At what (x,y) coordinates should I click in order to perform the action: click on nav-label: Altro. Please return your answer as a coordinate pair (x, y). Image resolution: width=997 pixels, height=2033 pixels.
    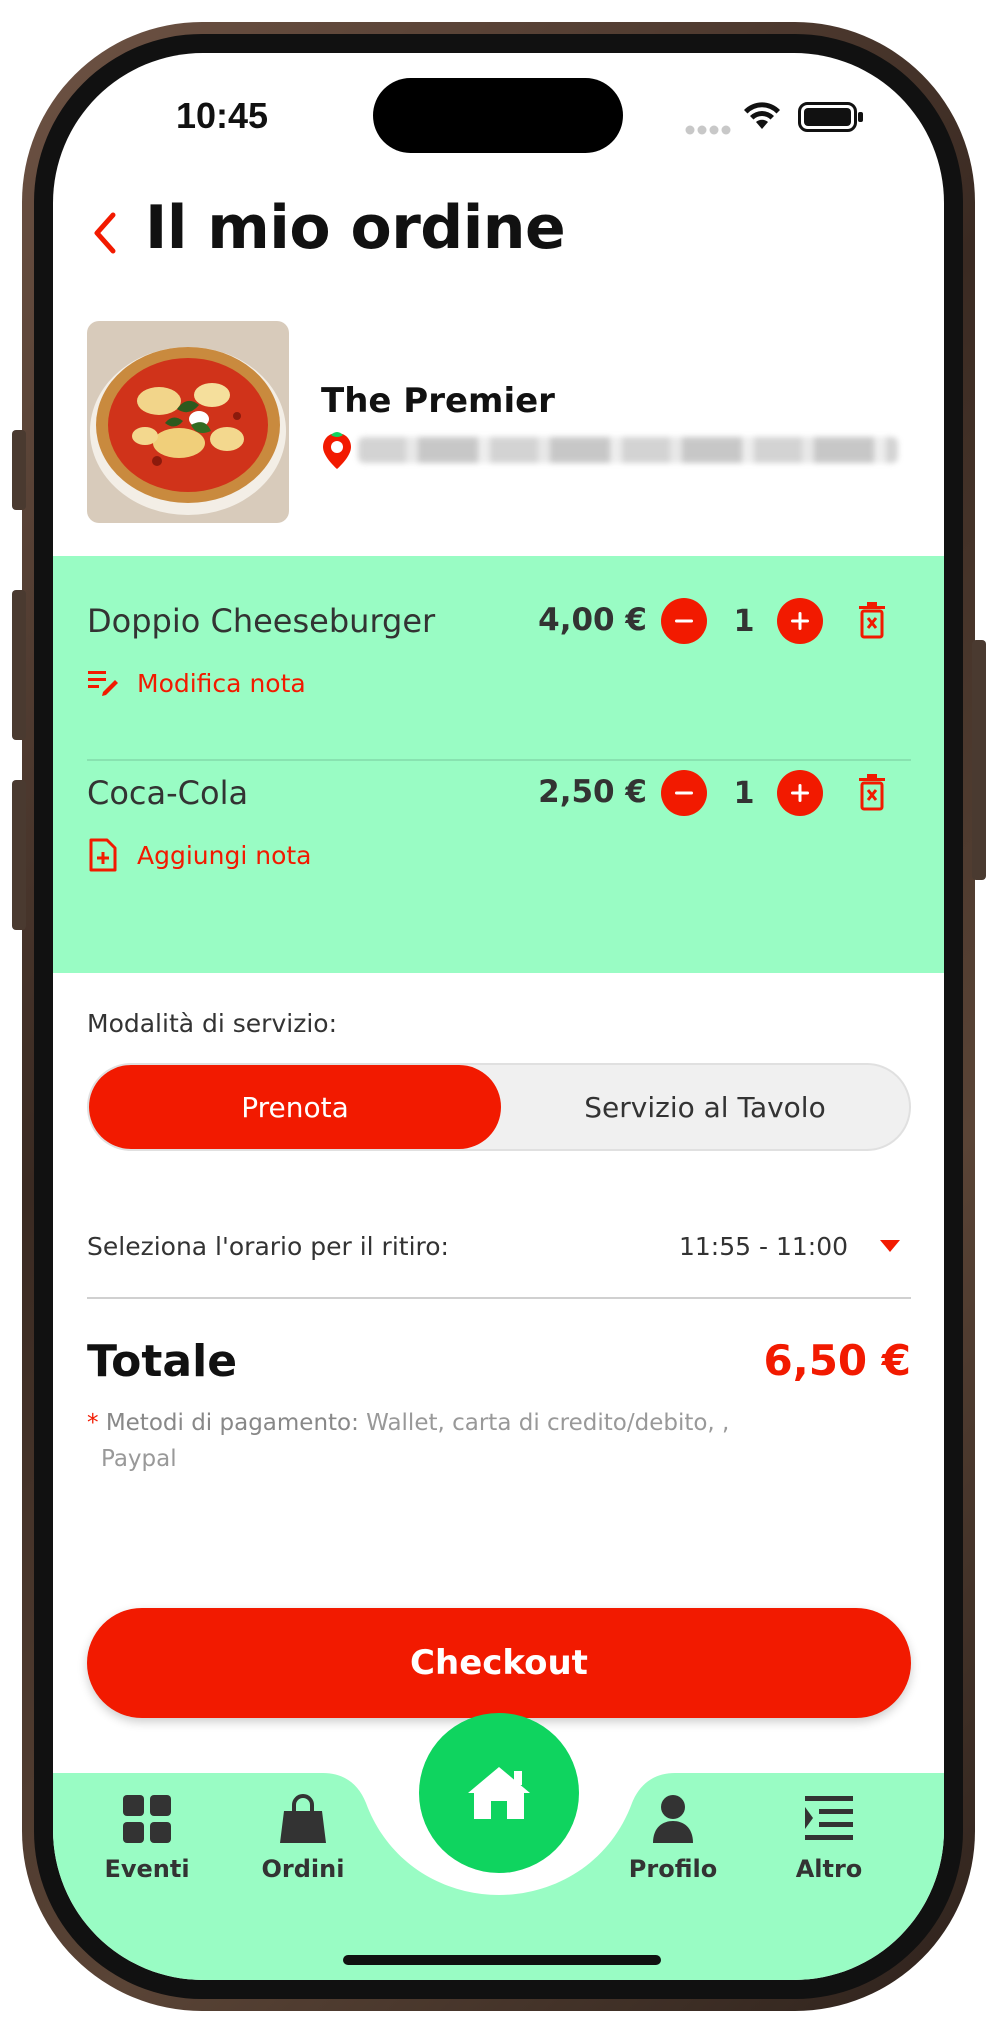
    Looking at the image, I should click on (829, 1869).